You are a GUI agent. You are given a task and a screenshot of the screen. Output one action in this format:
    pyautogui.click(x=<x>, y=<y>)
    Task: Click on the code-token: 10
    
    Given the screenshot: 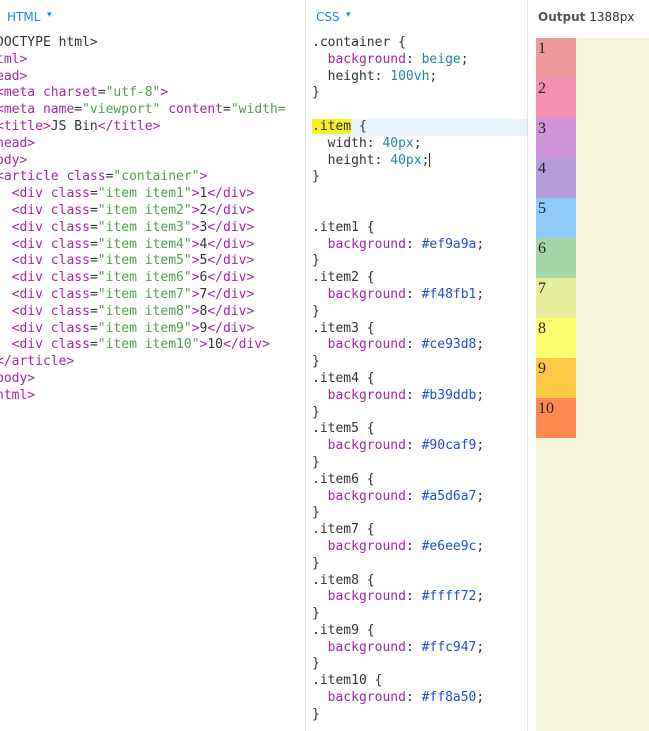 What is the action you would take?
    pyautogui.click(x=215, y=345)
    